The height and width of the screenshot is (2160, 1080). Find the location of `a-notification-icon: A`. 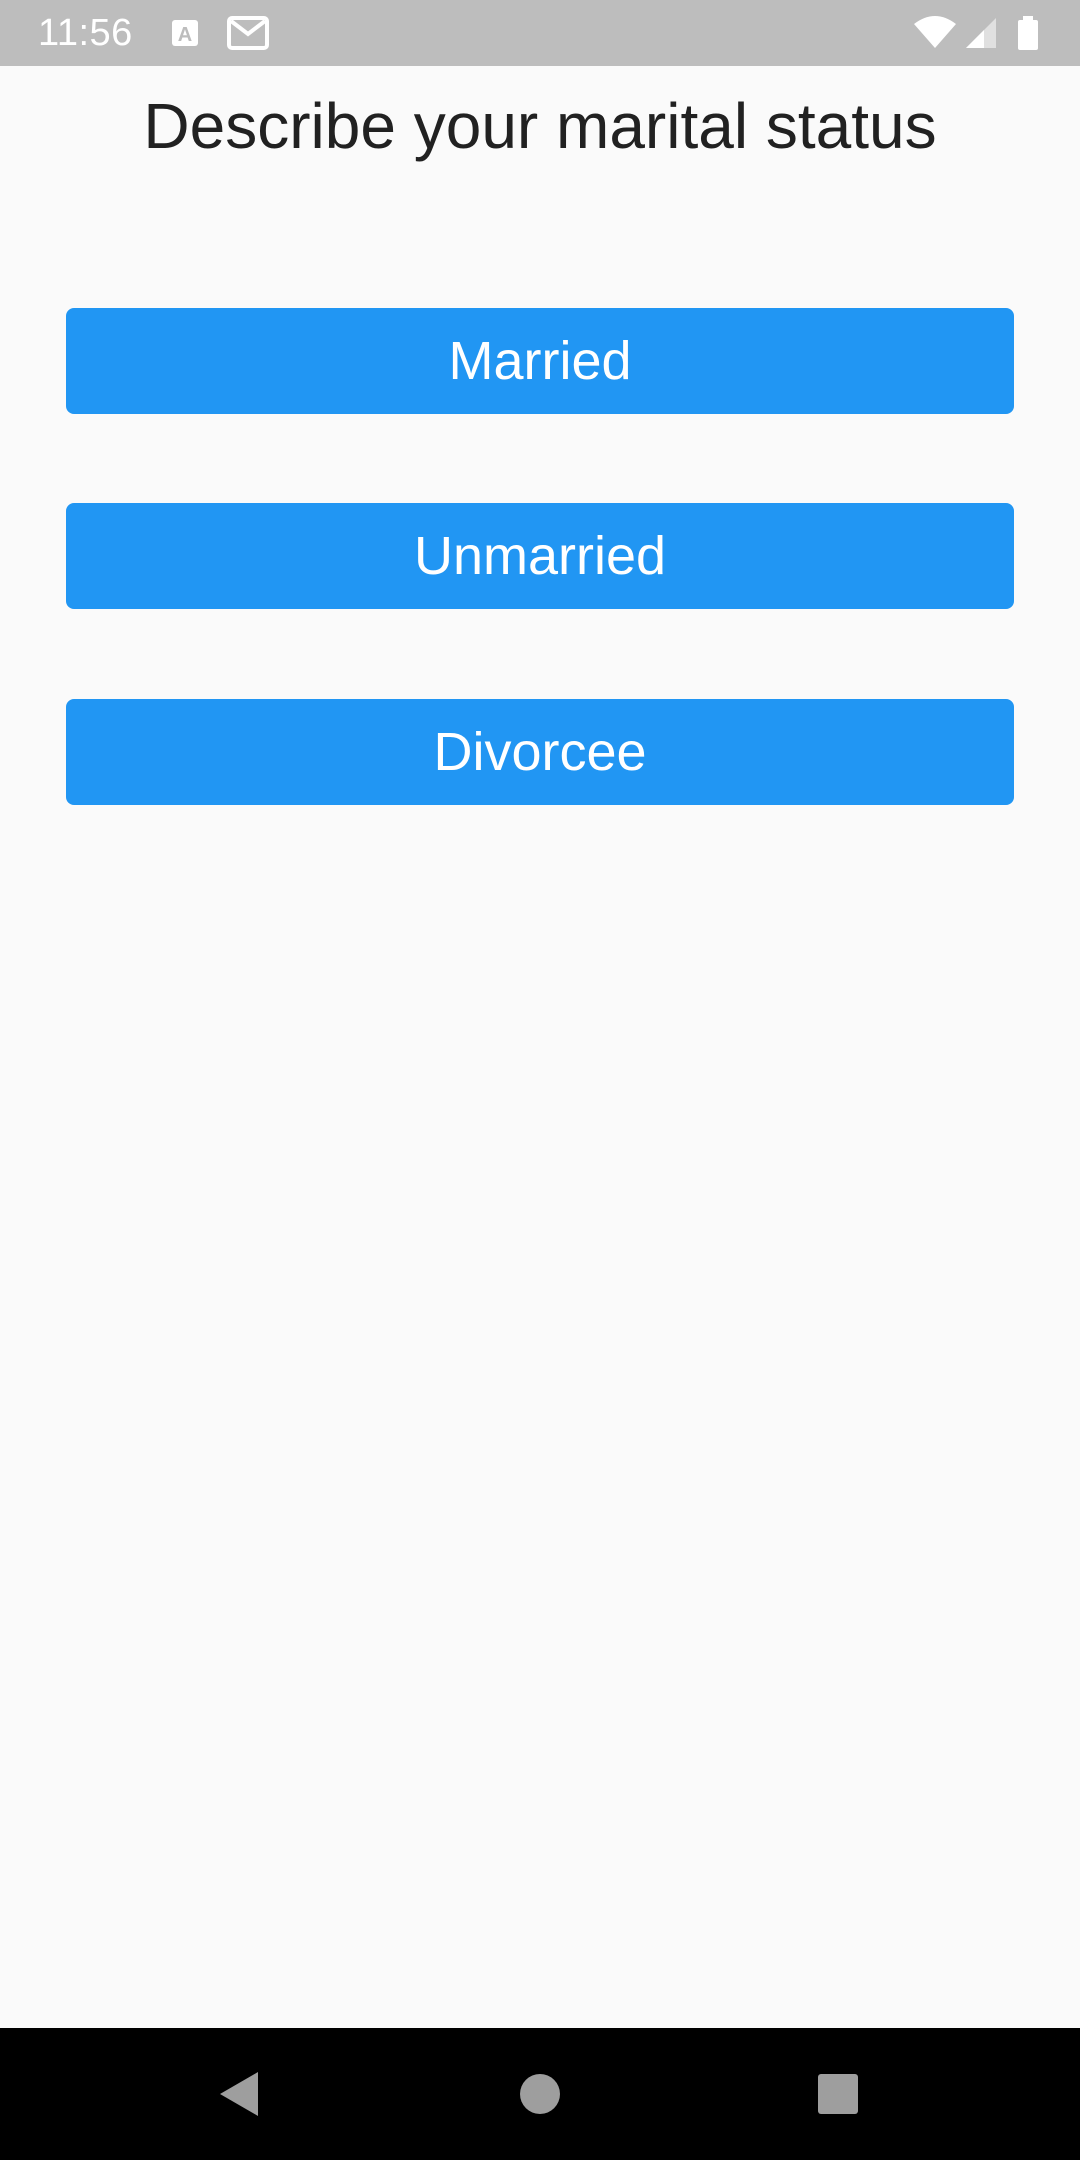

a-notification-icon: A is located at coordinates (186, 33).